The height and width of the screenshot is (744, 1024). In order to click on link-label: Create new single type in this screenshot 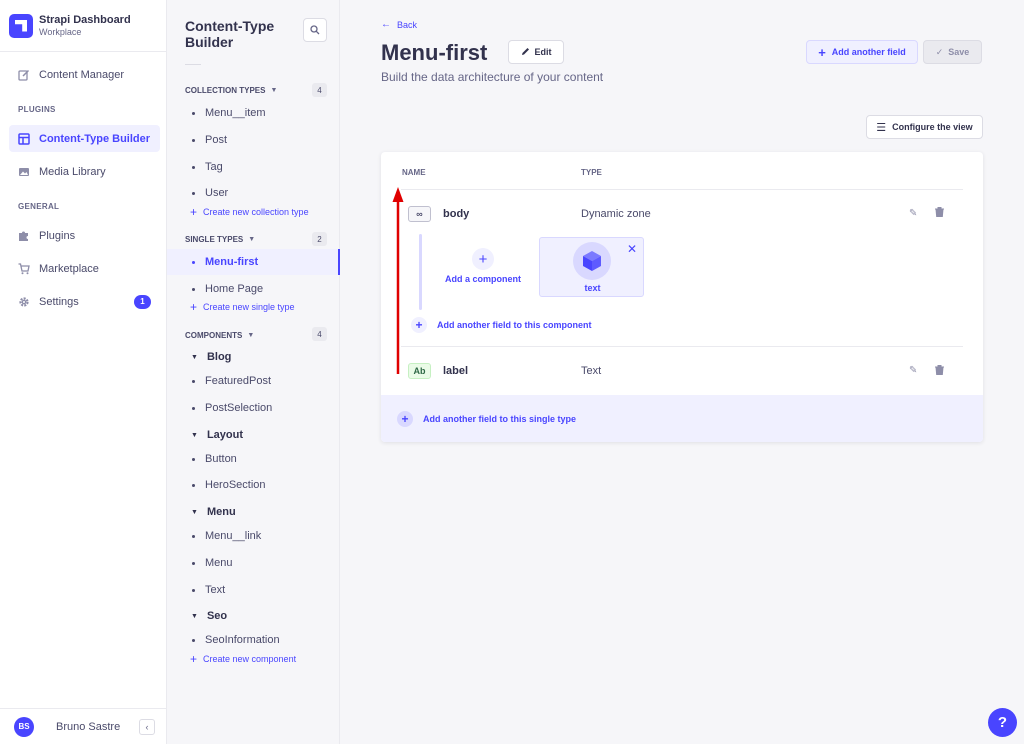, I will do `click(249, 307)`.